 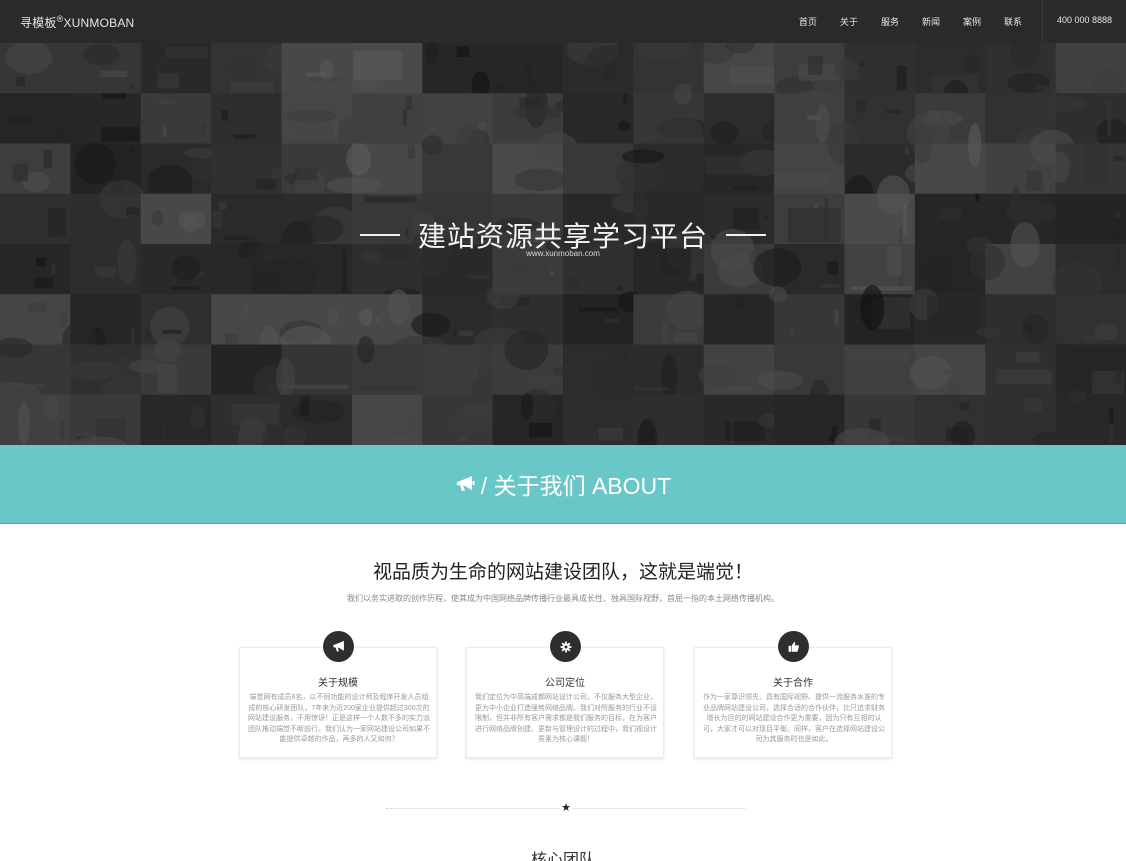 I want to click on nav-item-services: 服务, so click(x=890, y=21).